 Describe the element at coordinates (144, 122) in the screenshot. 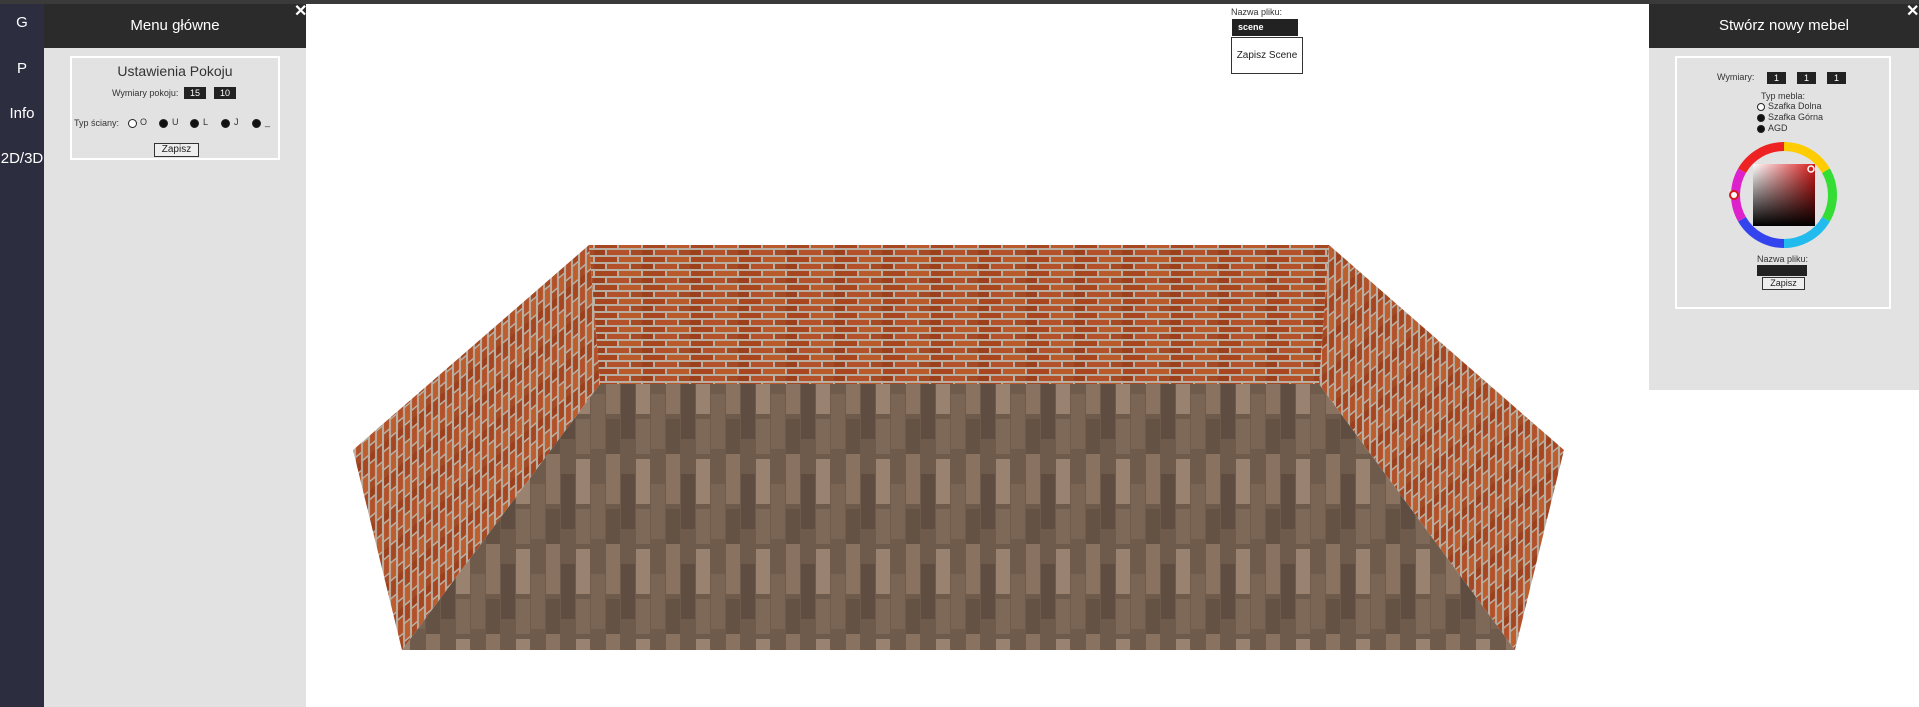

I see `wall-type-o-label: O` at that location.